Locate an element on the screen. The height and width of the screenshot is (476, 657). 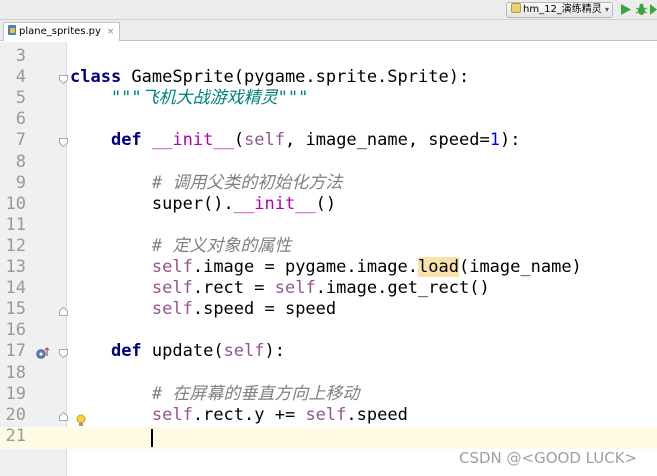
code-line: 6 is located at coordinates (328, 119).